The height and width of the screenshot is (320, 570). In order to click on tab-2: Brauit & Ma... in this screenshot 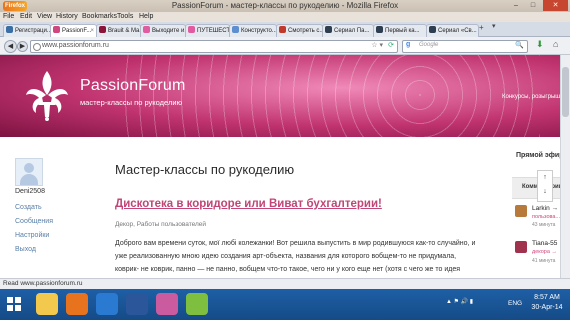, I will do `click(118, 30)`.